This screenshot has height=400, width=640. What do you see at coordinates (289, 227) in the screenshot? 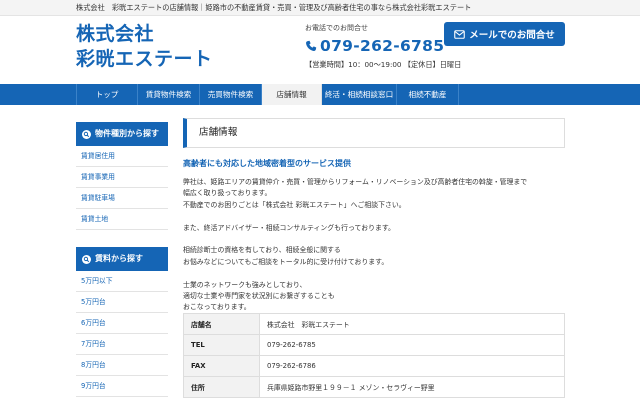
I see `intro-line: また、終活アドバイザー・相続コンサルティングも行っております。` at bounding box center [289, 227].